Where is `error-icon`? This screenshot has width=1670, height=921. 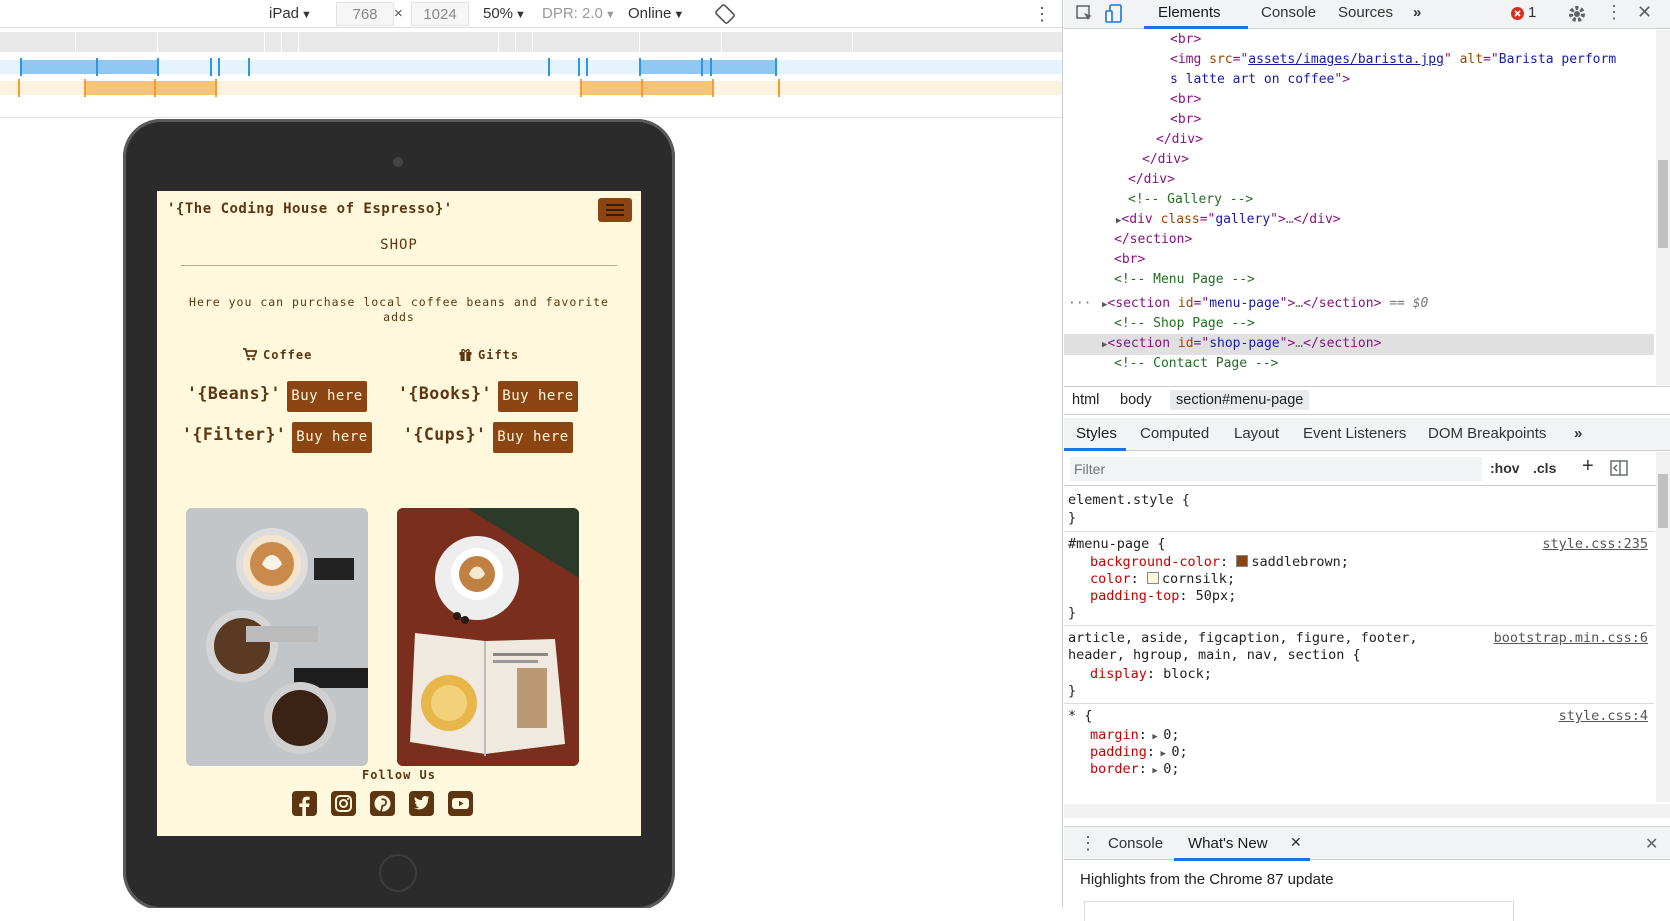 error-icon is located at coordinates (1517, 15).